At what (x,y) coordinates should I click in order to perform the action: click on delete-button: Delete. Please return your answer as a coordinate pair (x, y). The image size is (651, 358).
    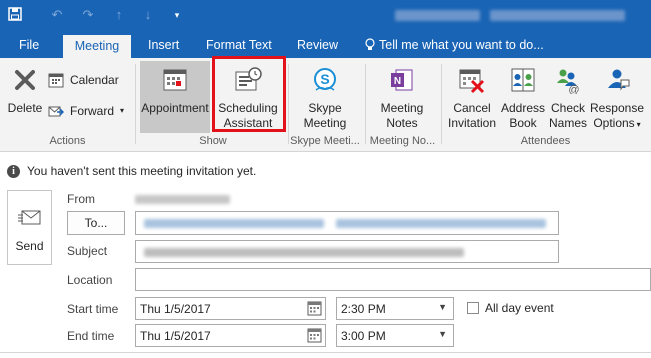
    Looking at the image, I should click on (25, 97).